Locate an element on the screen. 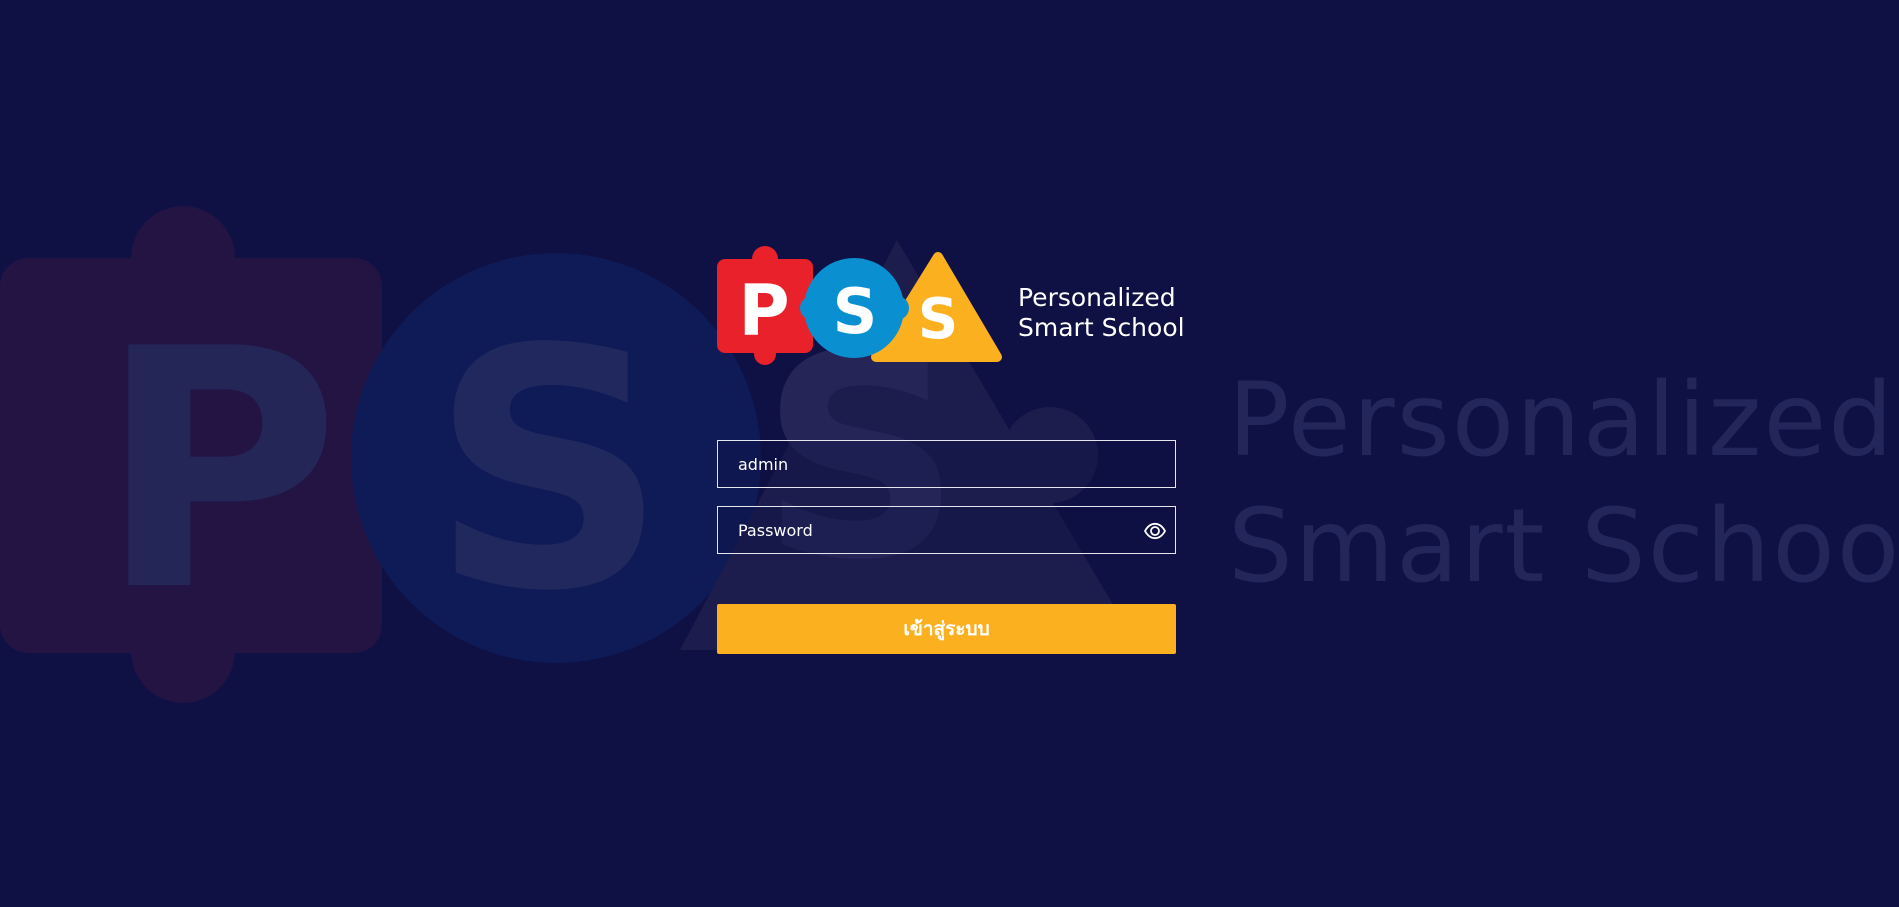 The height and width of the screenshot is (907, 1899). username-input is located at coordinates (946, 464).